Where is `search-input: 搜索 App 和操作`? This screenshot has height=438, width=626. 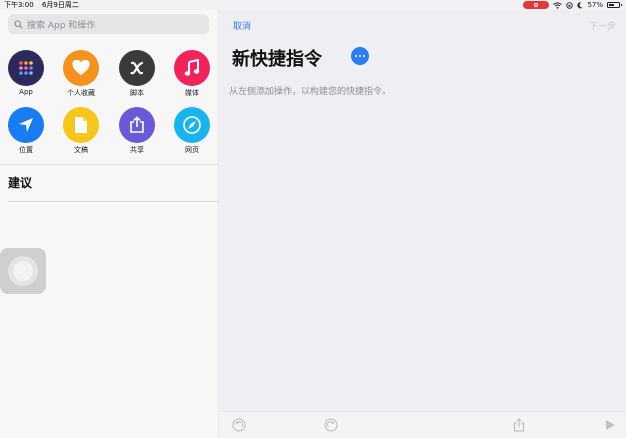 search-input: 搜索 App 和操作 is located at coordinates (108, 24).